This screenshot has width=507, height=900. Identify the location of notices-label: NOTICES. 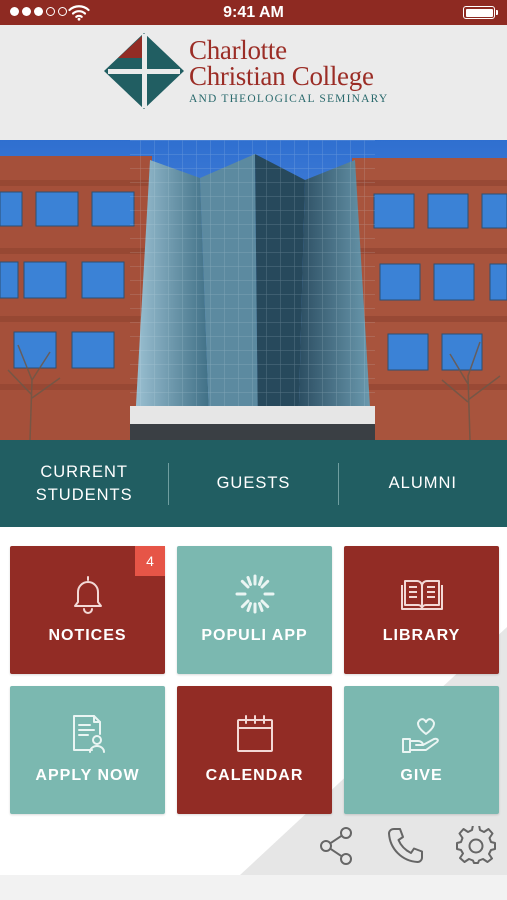
(87, 635).